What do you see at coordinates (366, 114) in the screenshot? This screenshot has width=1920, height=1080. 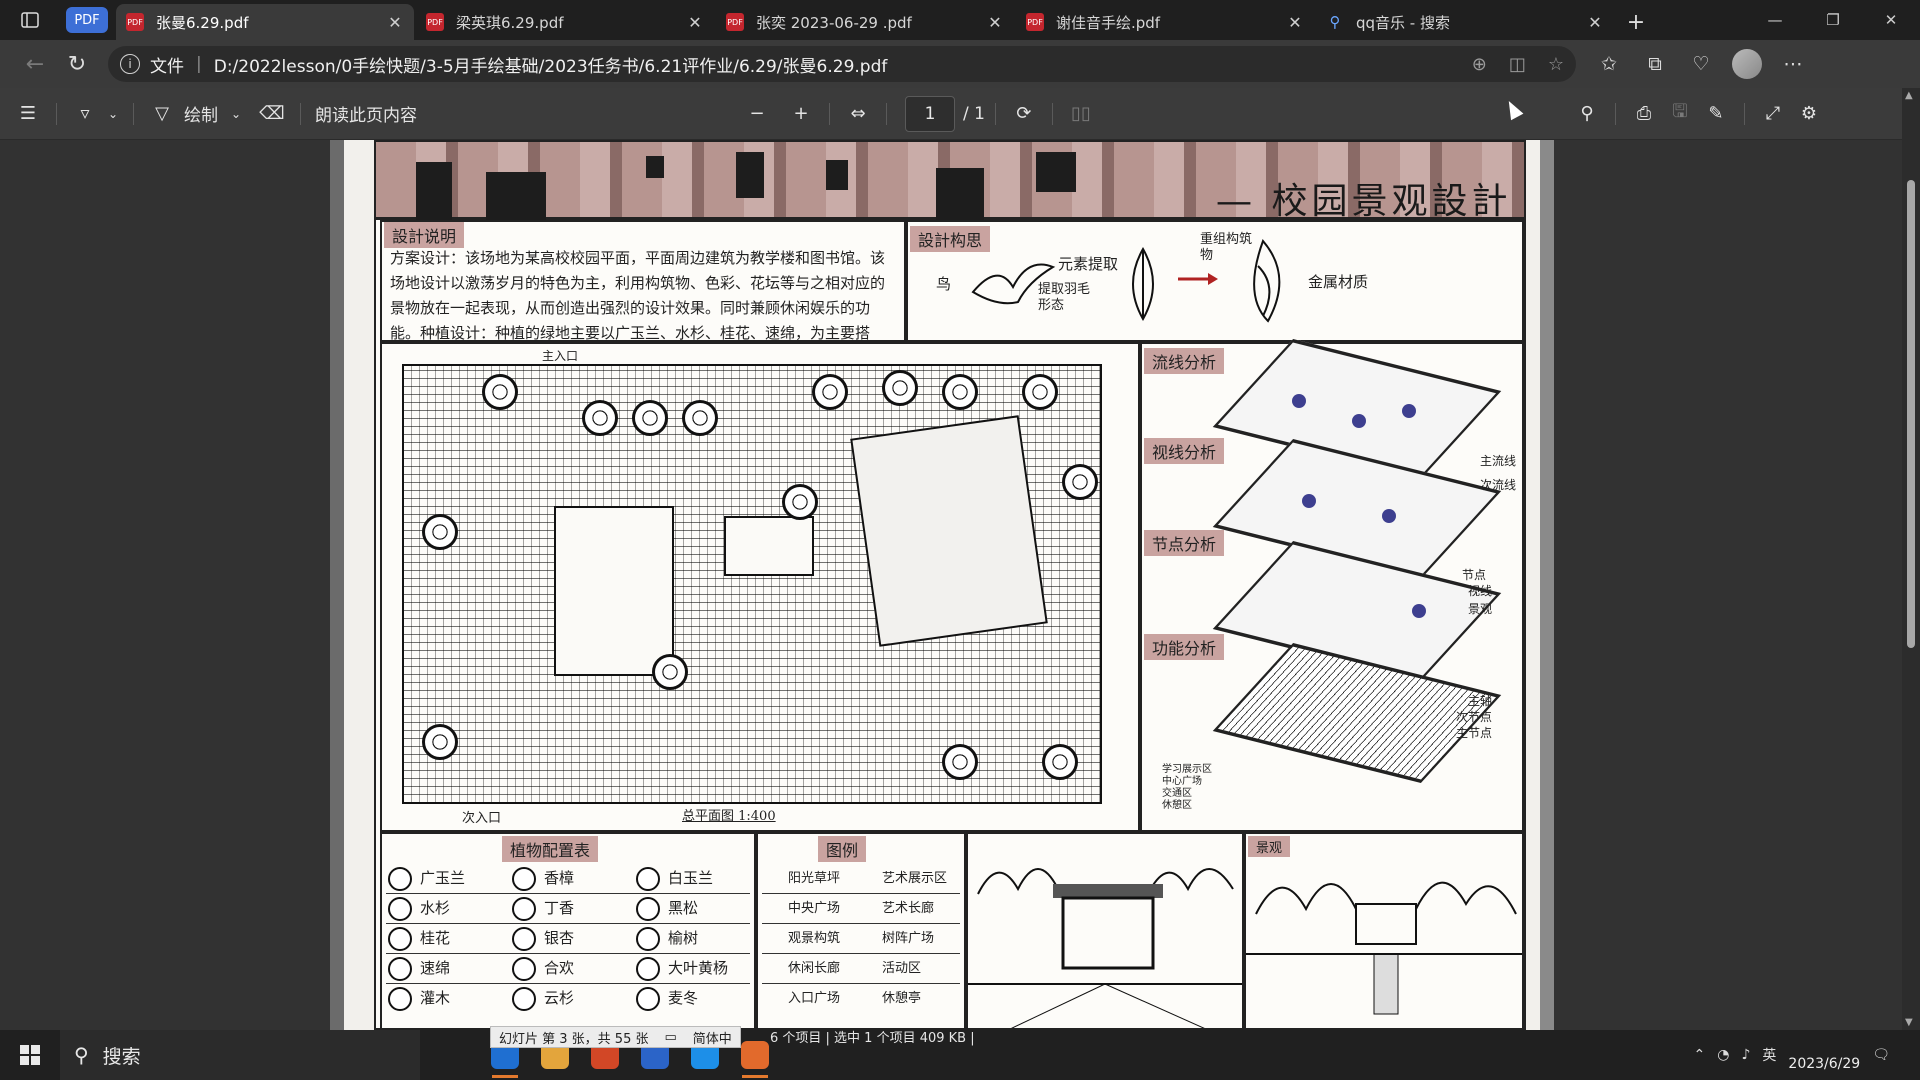 I see `read-aloud-button: 朗读此页内容` at bounding box center [366, 114].